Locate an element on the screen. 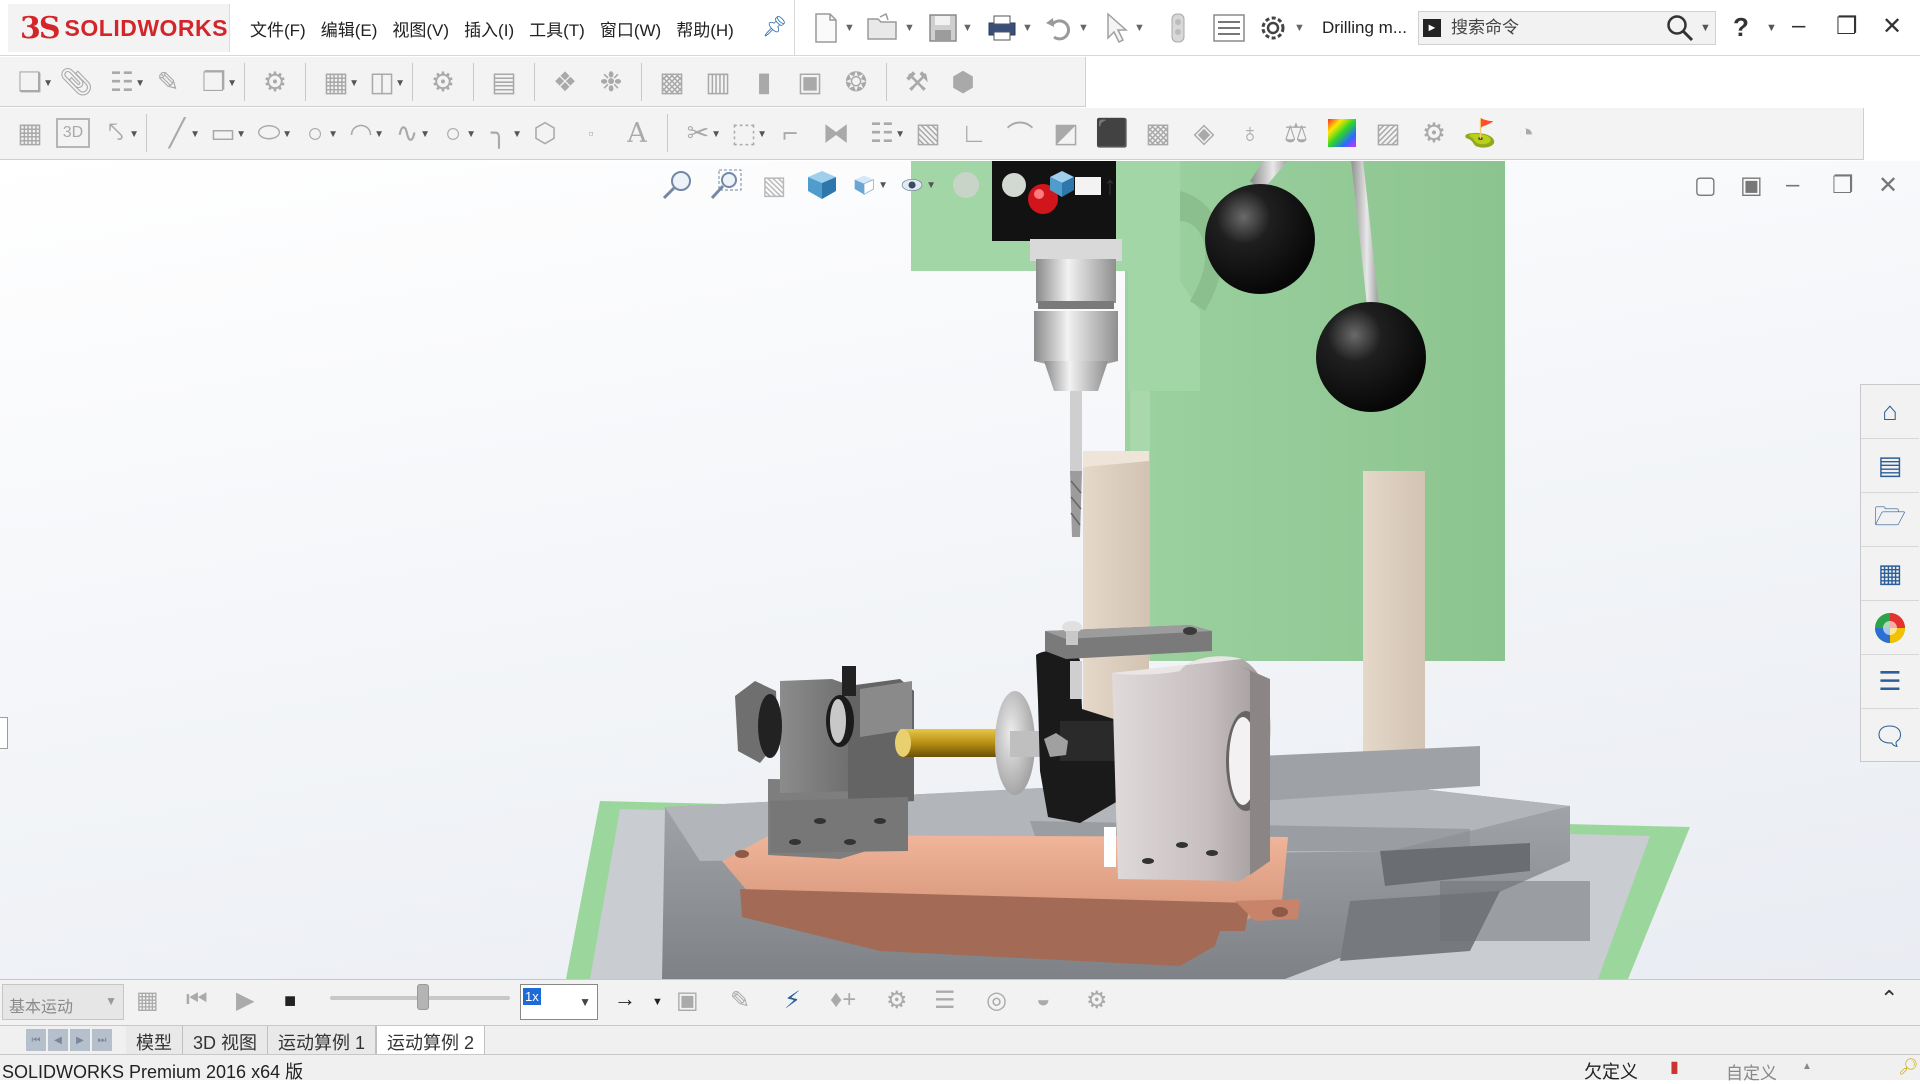 Image resolution: width=1920 pixels, height=1084 pixels. previous-tab-icon: ◀ is located at coordinates (58, 1040).